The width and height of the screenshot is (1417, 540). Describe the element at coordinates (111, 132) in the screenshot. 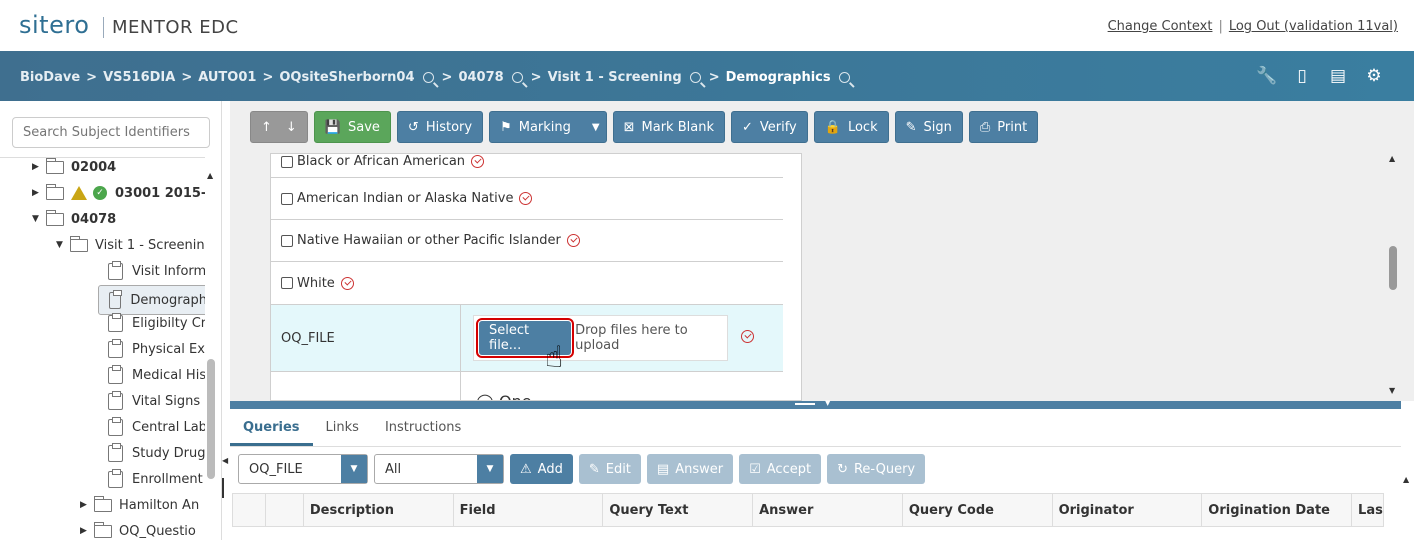

I see `subject-search-input` at that location.